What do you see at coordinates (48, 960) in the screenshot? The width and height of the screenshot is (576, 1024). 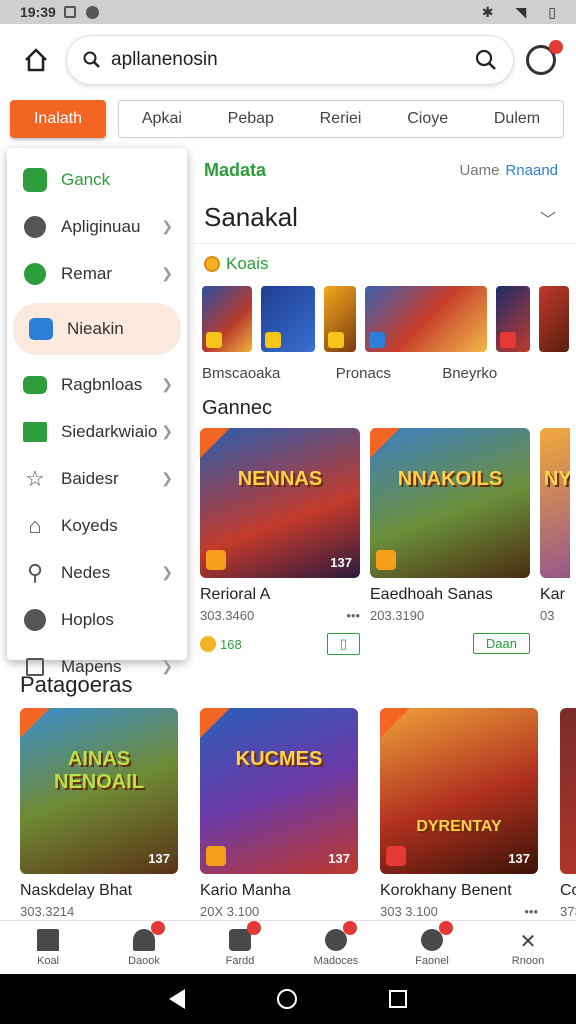 I see `nav-label: Koal` at bounding box center [48, 960].